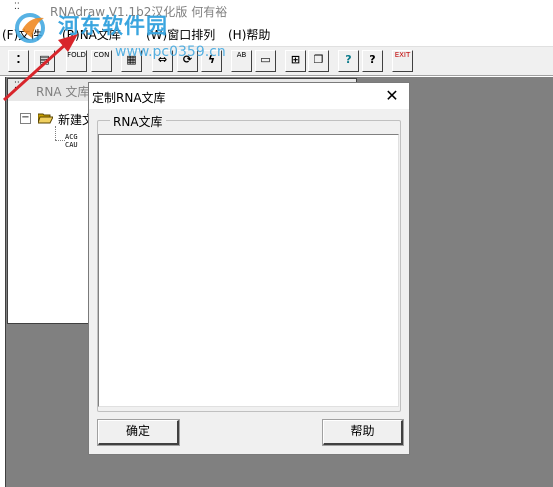 The image size is (553, 487). What do you see at coordinates (402, 61) in the screenshot?
I see `exit-button: EXIT` at bounding box center [402, 61].